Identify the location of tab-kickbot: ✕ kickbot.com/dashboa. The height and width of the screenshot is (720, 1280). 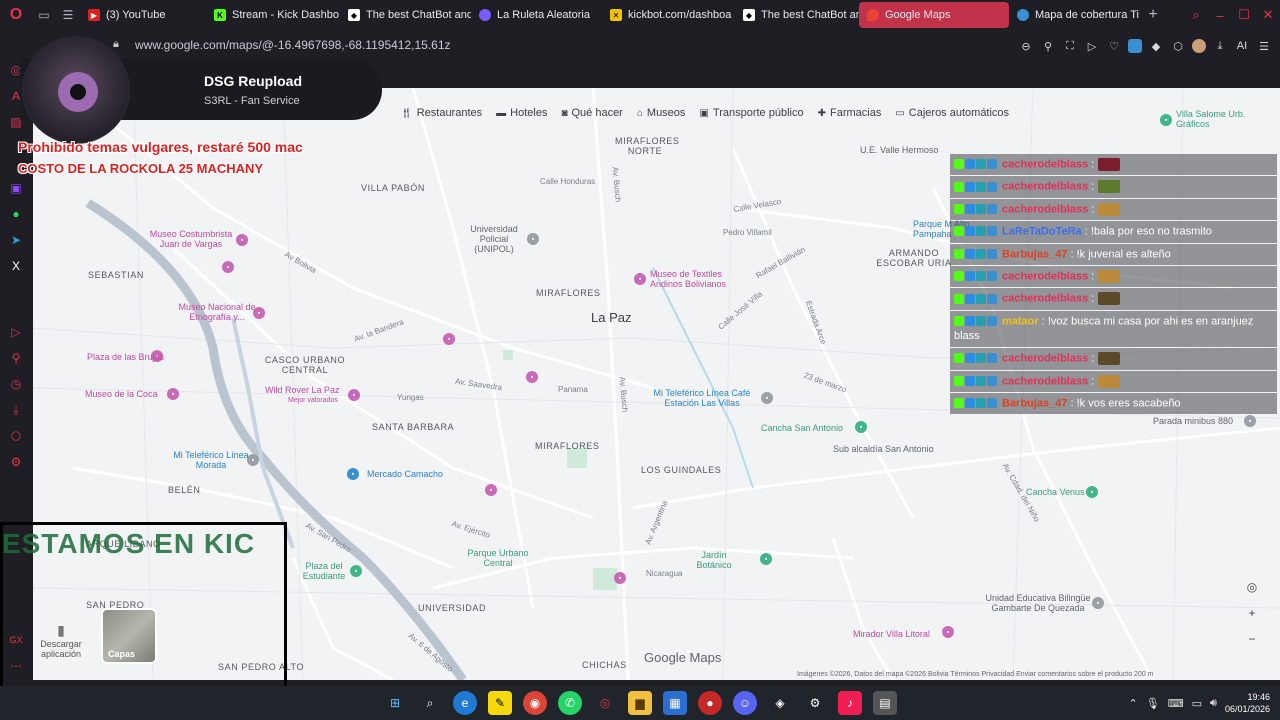
(668, 15).